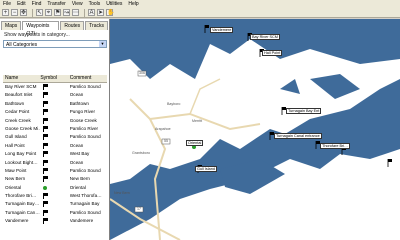  What do you see at coordinates (55, 163) in the screenshot?
I see `table-row: Lookout Bight… Ocean` at bounding box center [55, 163].